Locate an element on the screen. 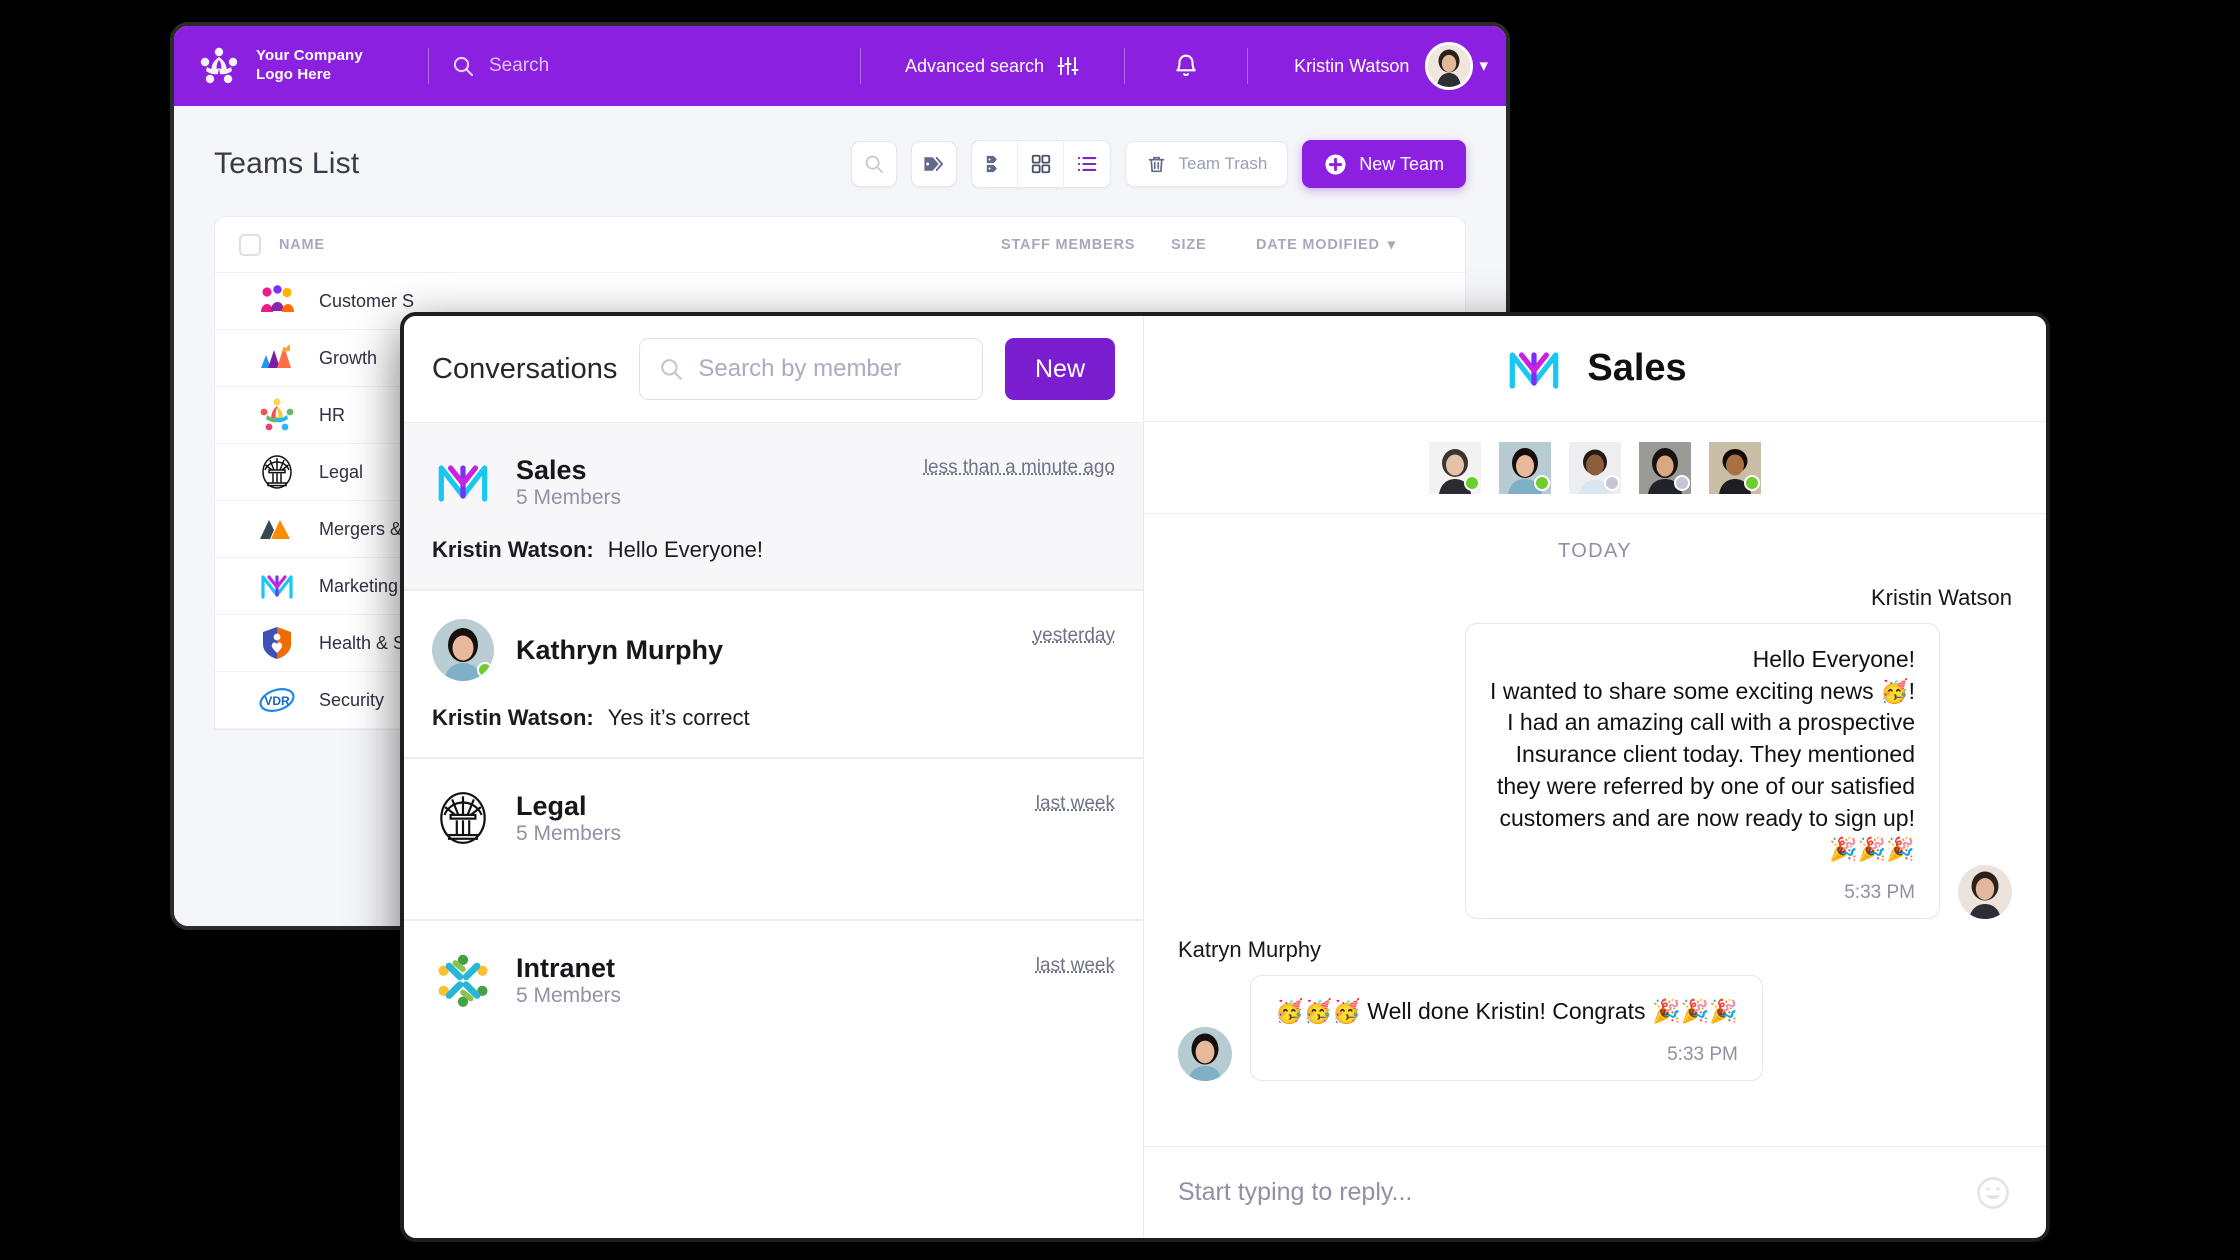  security-team-icon: VDR is located at coordinates (277, 700).